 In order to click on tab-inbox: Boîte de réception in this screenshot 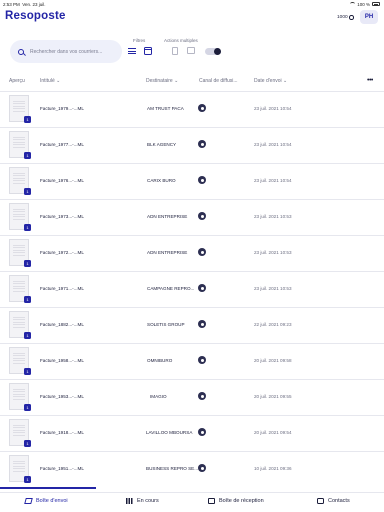, I will do `click(236, 501)`.